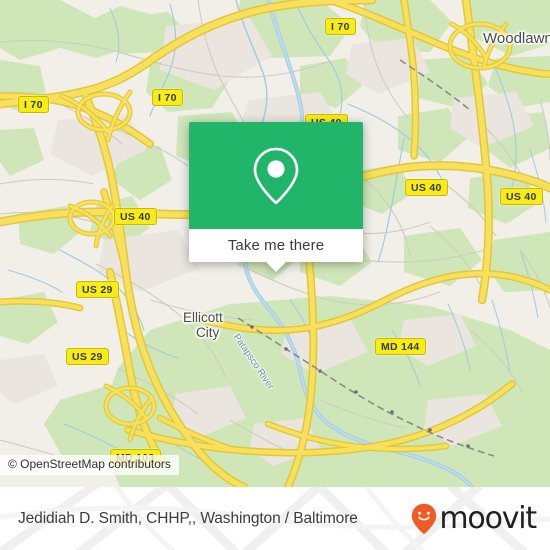  Describe the element at coordinates (340, 26) in the screenshot. I see `shield-i70-a: I 70` at that location.